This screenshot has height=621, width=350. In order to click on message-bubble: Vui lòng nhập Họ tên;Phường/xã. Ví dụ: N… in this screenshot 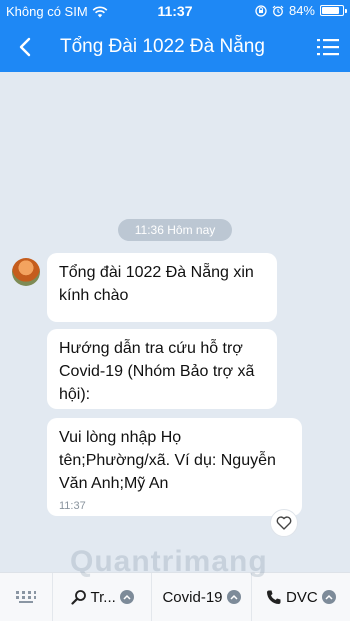, I will do `click(174, 467)`.